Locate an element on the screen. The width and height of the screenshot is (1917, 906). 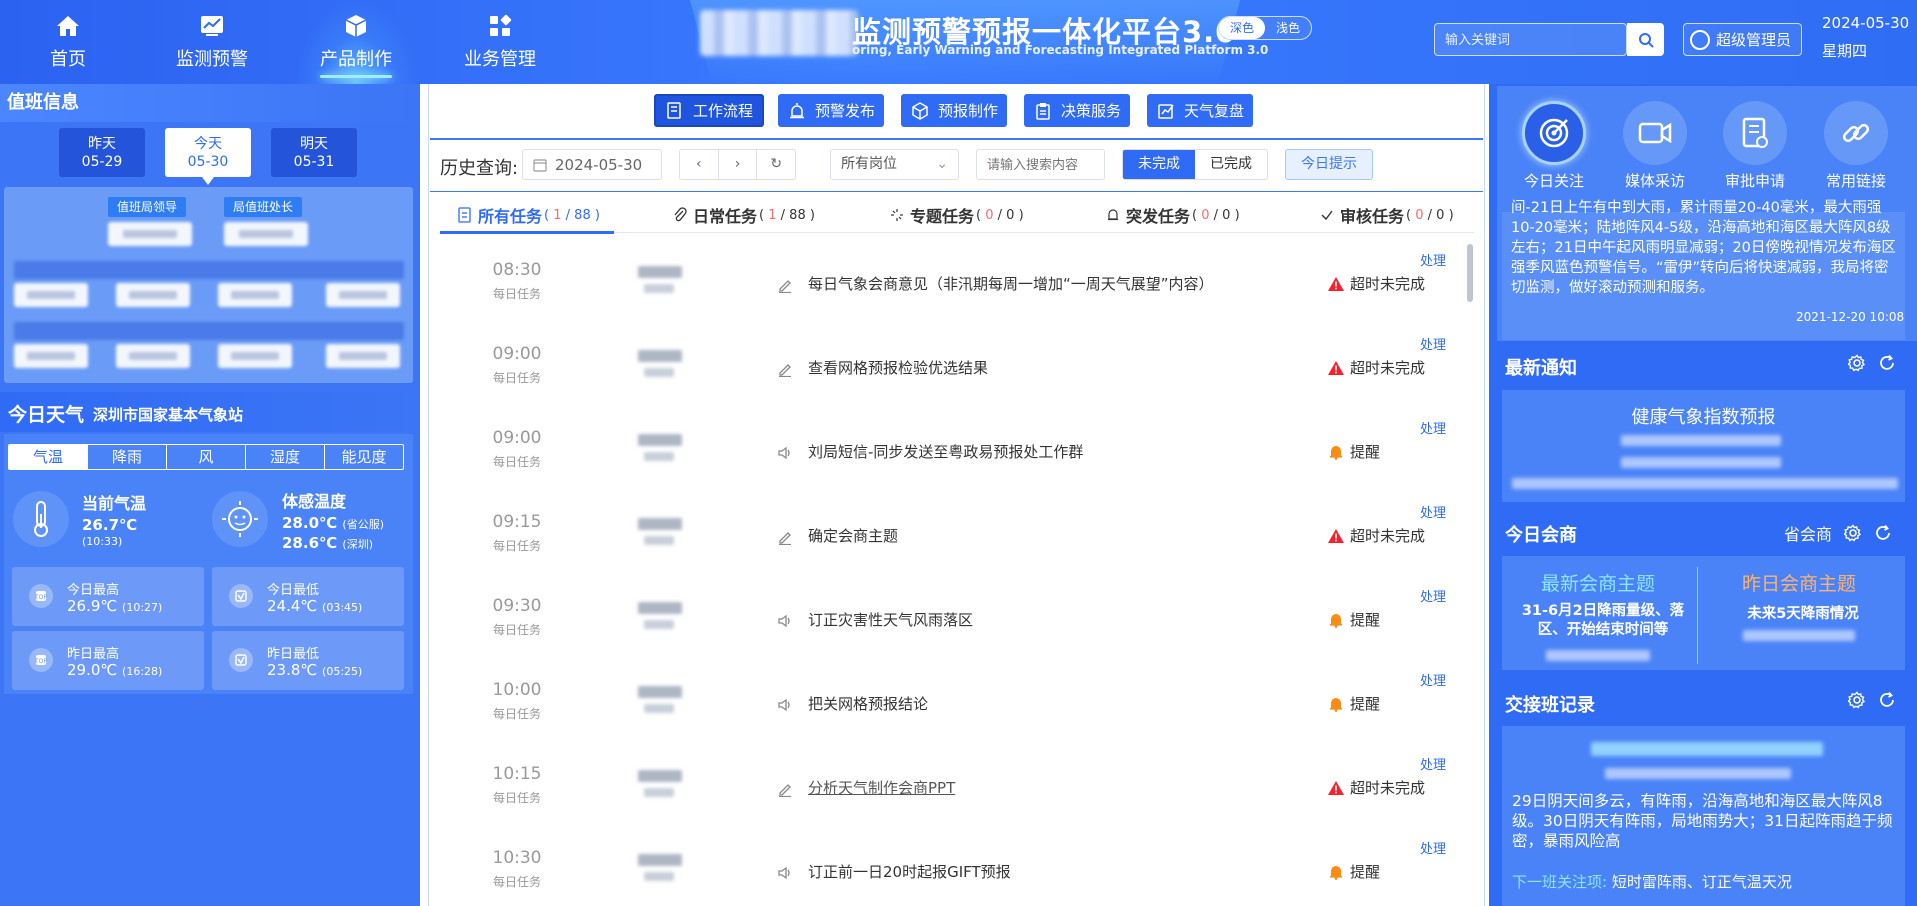
task-row: 10:30 每日任务 订正前一日20时起报GIFT预报 处理 提醒 is located at coordinates (950, 872).